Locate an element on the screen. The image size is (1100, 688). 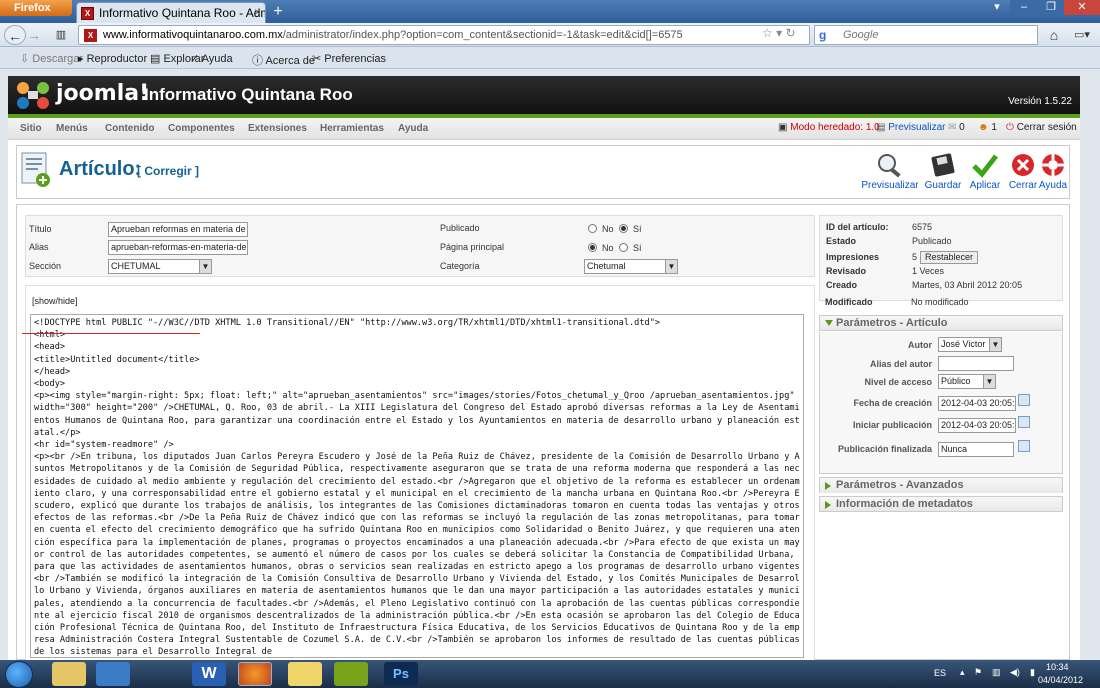
messages-icon: ✉ is located at coordinates (952, 127).